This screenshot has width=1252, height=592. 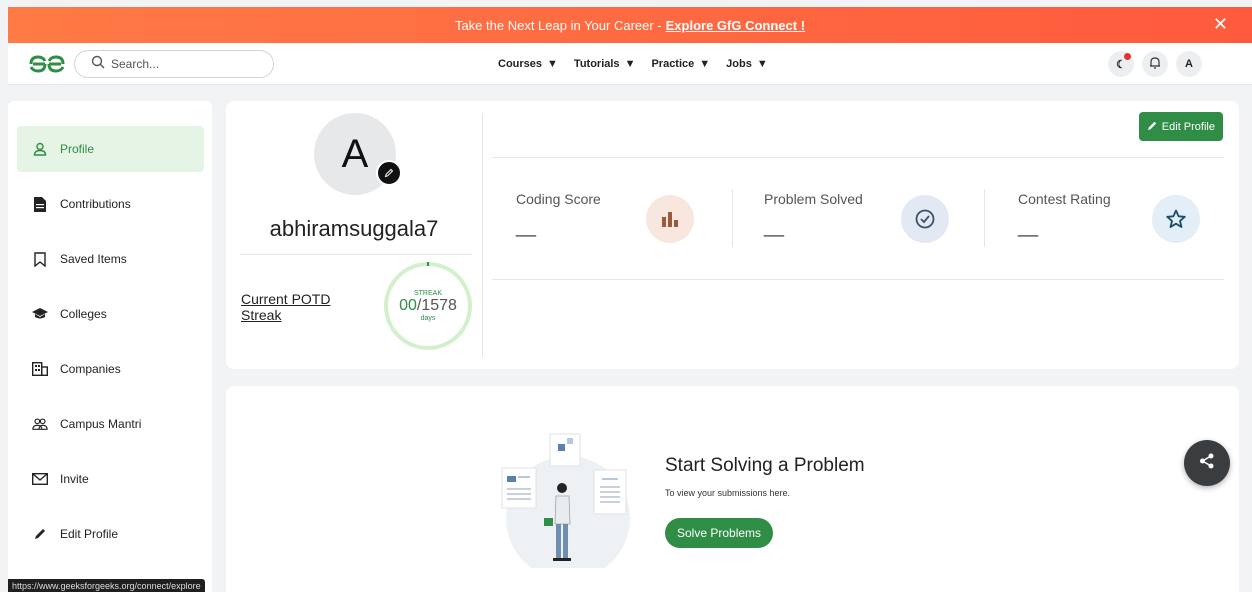 What do you see at coordinates (95, 204) in the screenshot?
I see `sidebar-item-label: Contributions` at bounding box center [95, 204].